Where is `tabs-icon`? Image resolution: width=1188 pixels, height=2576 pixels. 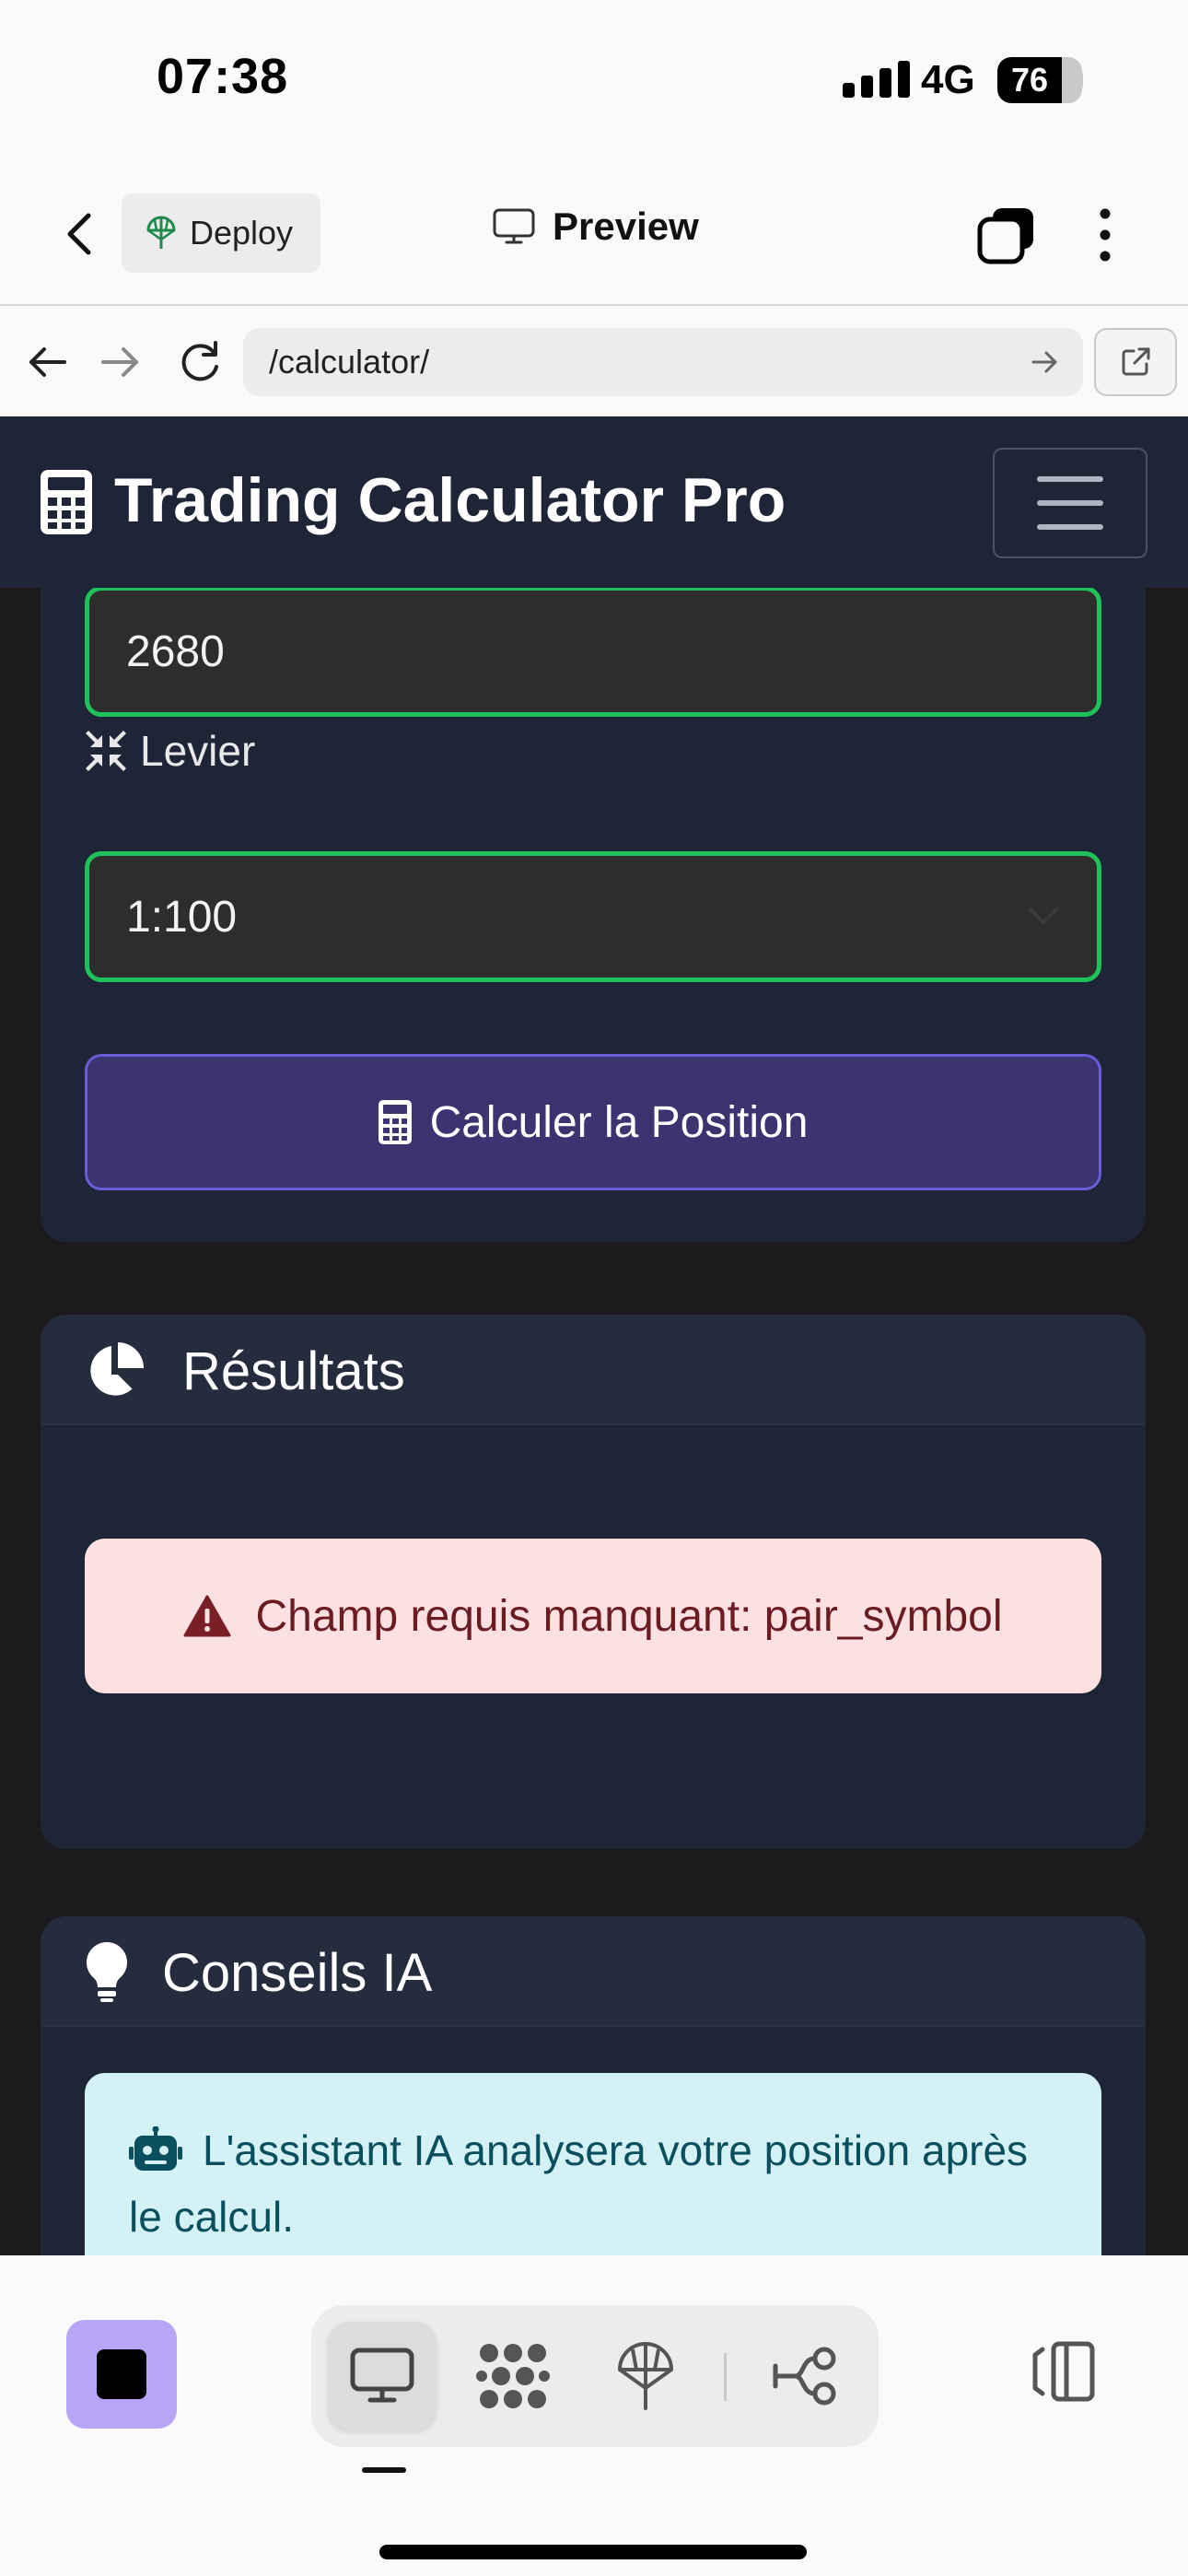 tabs-icon is located at coordinates (1007, 235).